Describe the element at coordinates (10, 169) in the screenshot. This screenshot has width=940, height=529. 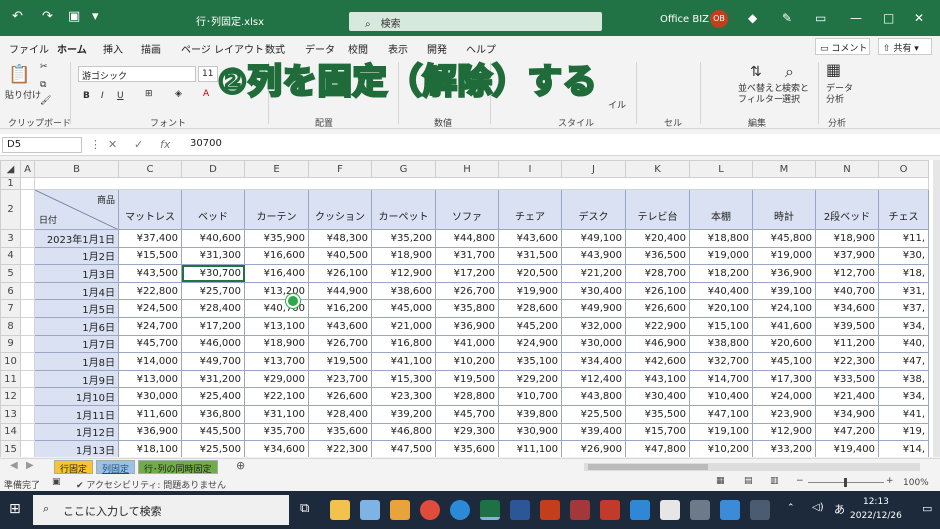
I see `select-all-corner: ◢` at that location.